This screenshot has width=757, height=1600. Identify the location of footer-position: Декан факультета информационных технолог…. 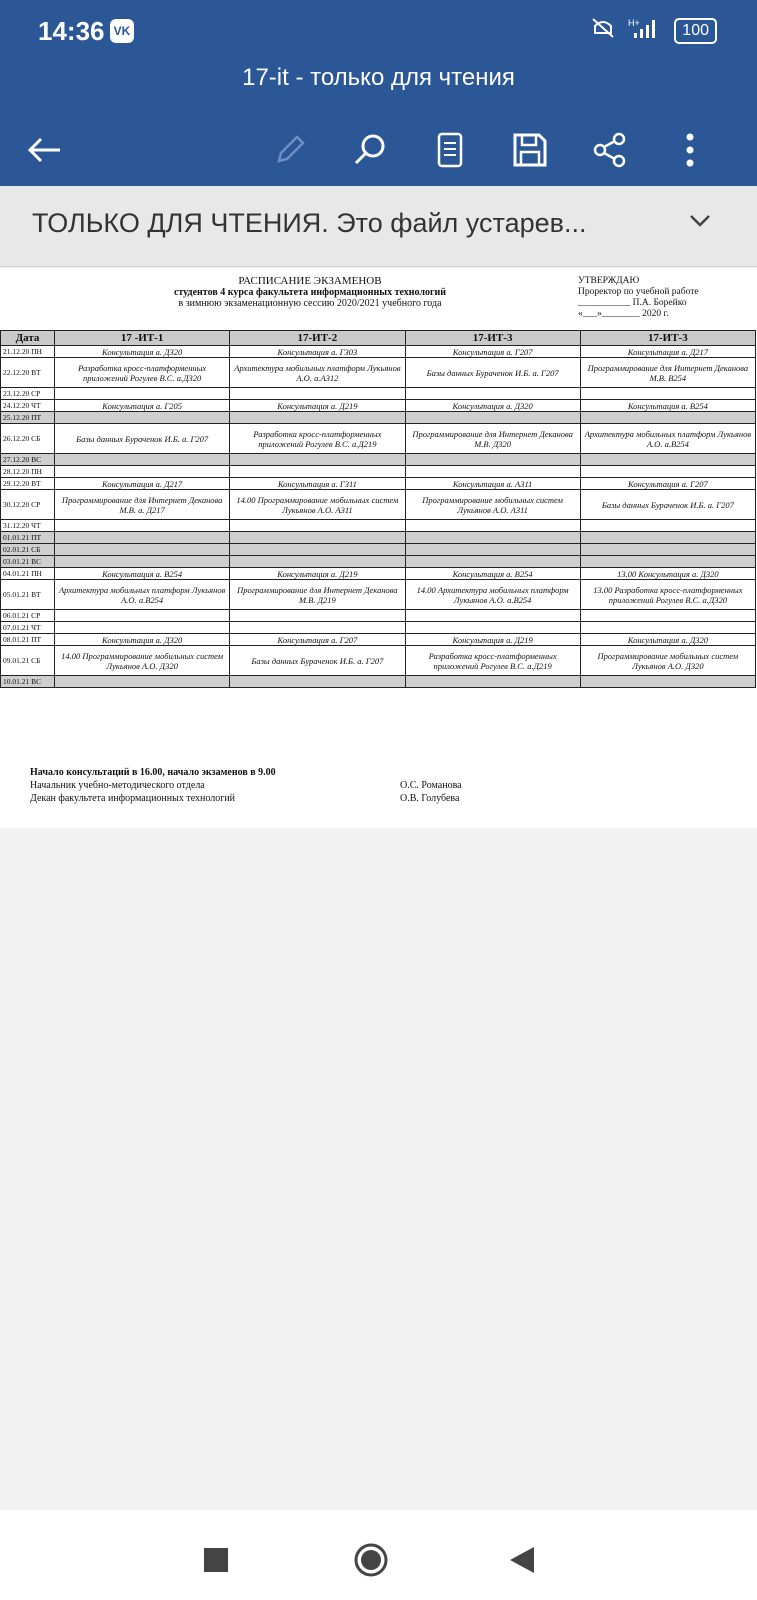
(133, 798).